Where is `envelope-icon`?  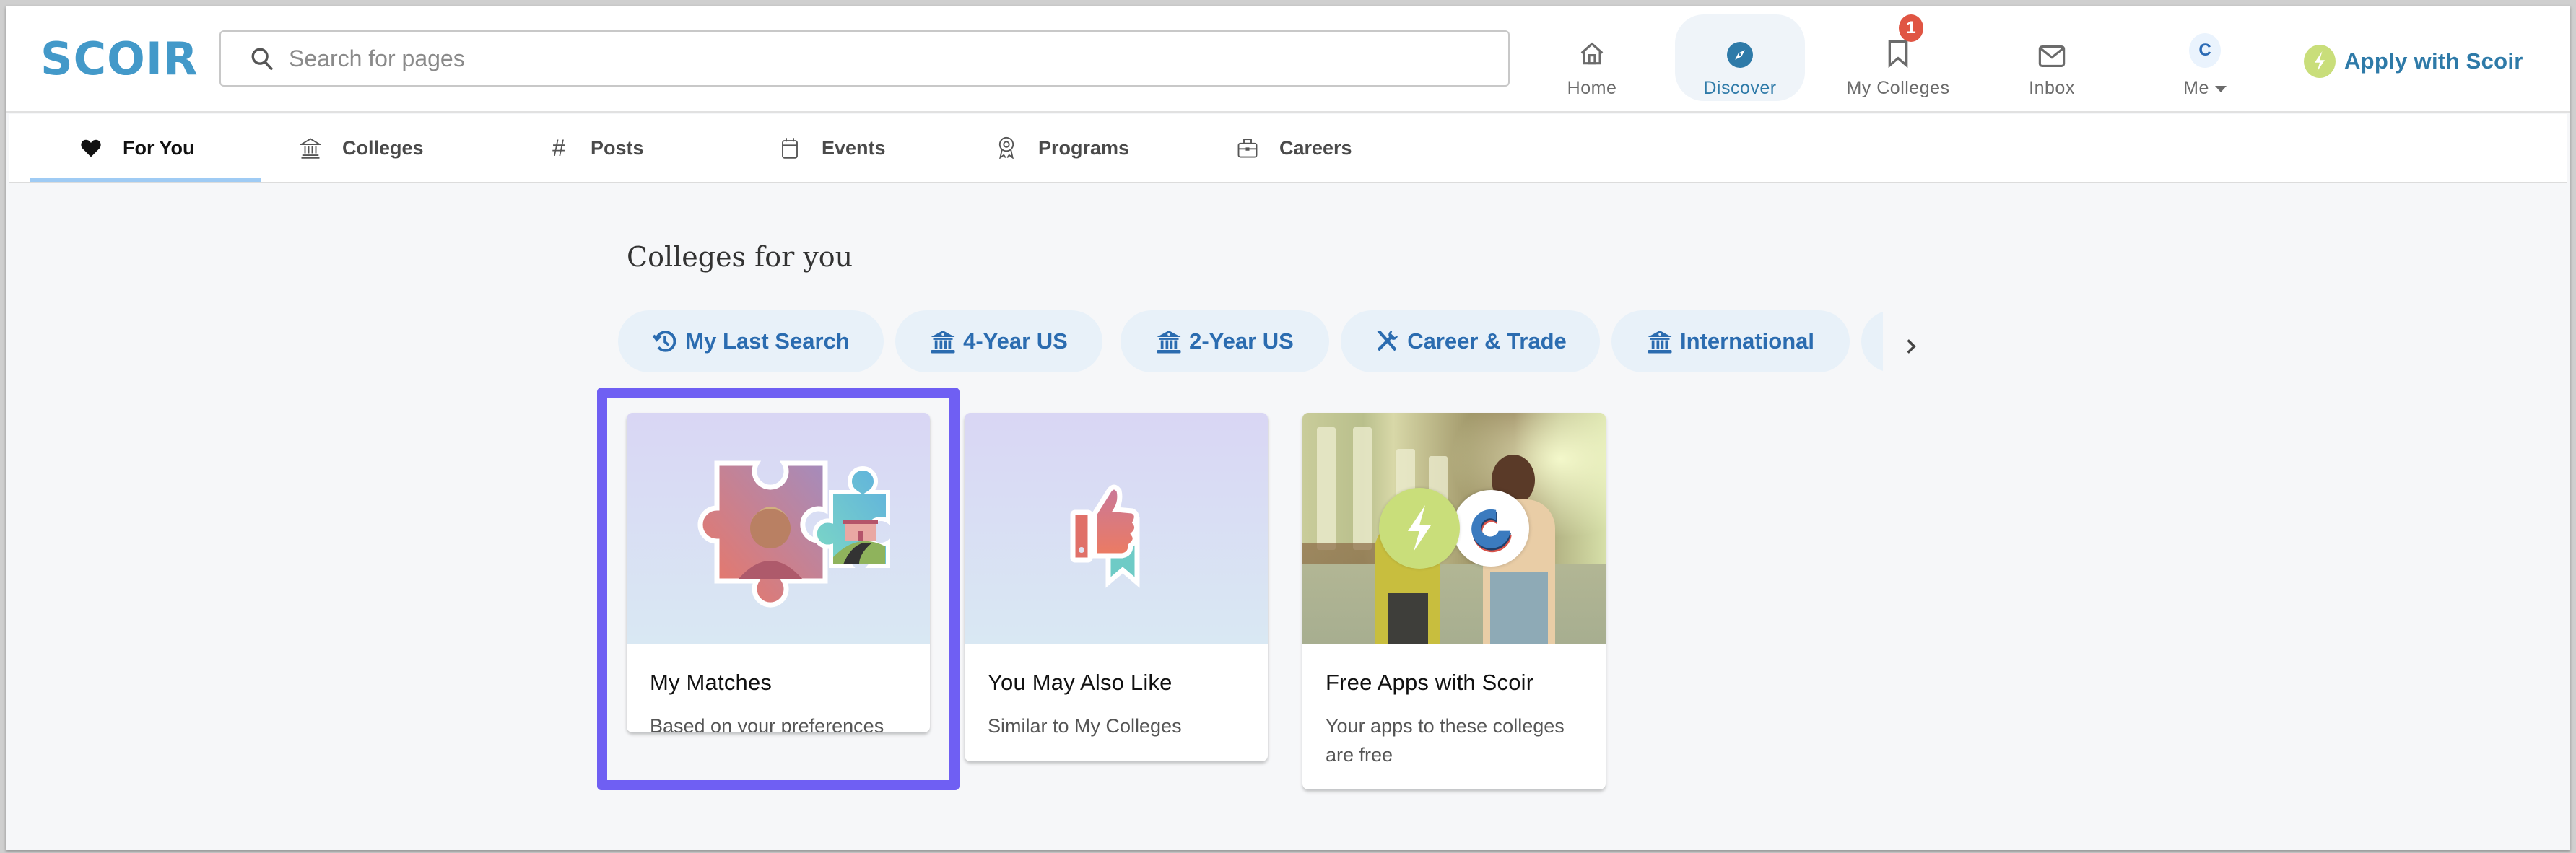 envelope-icon is located at coordinates (2052, 56).